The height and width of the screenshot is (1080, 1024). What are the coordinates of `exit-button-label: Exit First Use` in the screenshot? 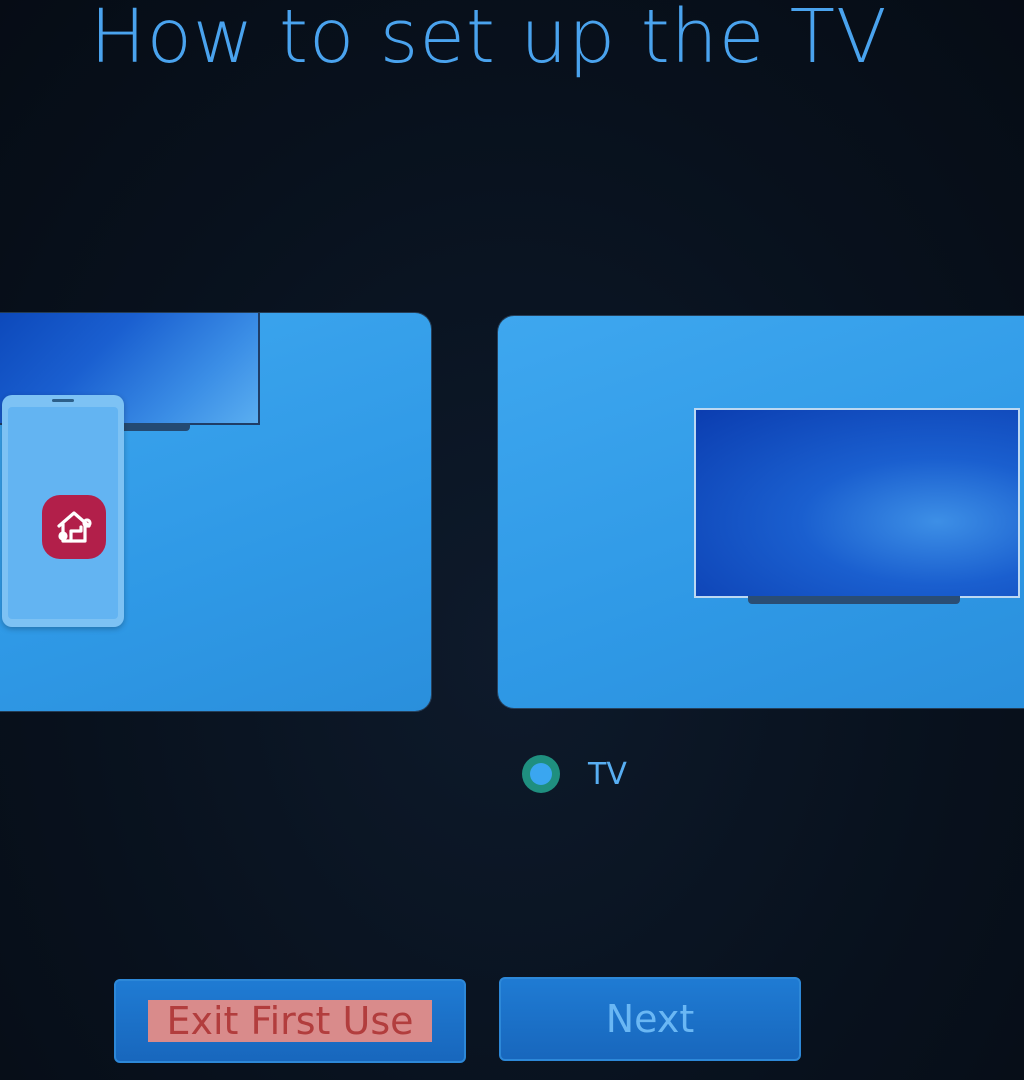 It's located at (290, 1021).